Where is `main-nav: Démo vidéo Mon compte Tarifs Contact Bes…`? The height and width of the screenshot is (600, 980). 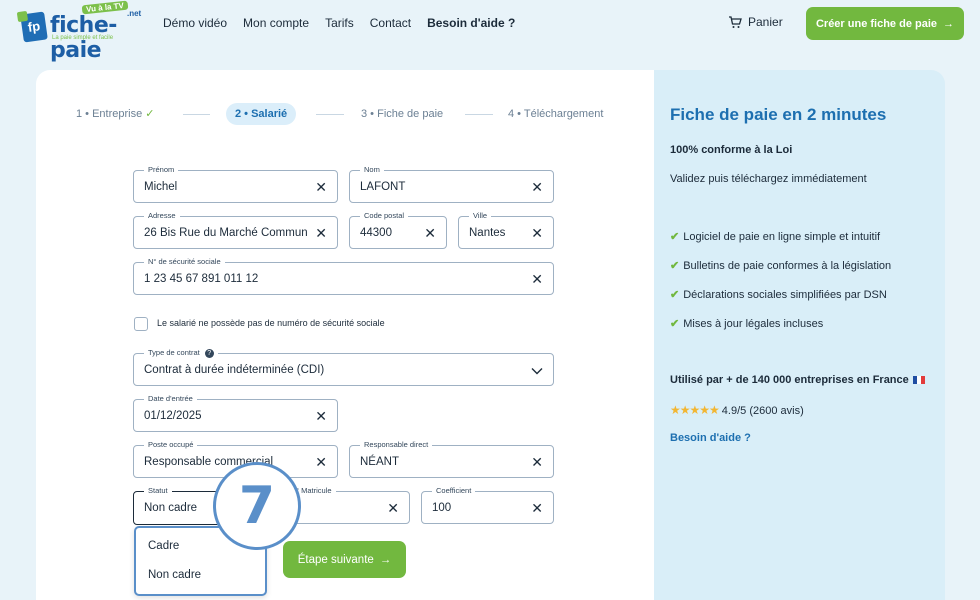 main-nav: Démo vidéo Mon compte Tarifs Contact Bes… is located at coordinates (347, 23).